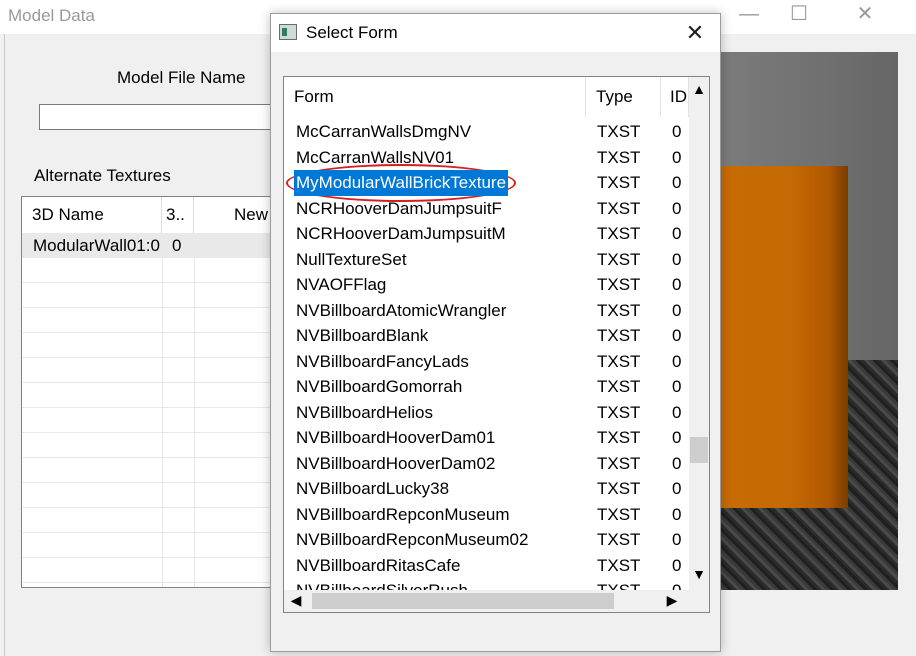  I want to click on form-name: NVBillboardAtomicWrangler, so click(401, 310).